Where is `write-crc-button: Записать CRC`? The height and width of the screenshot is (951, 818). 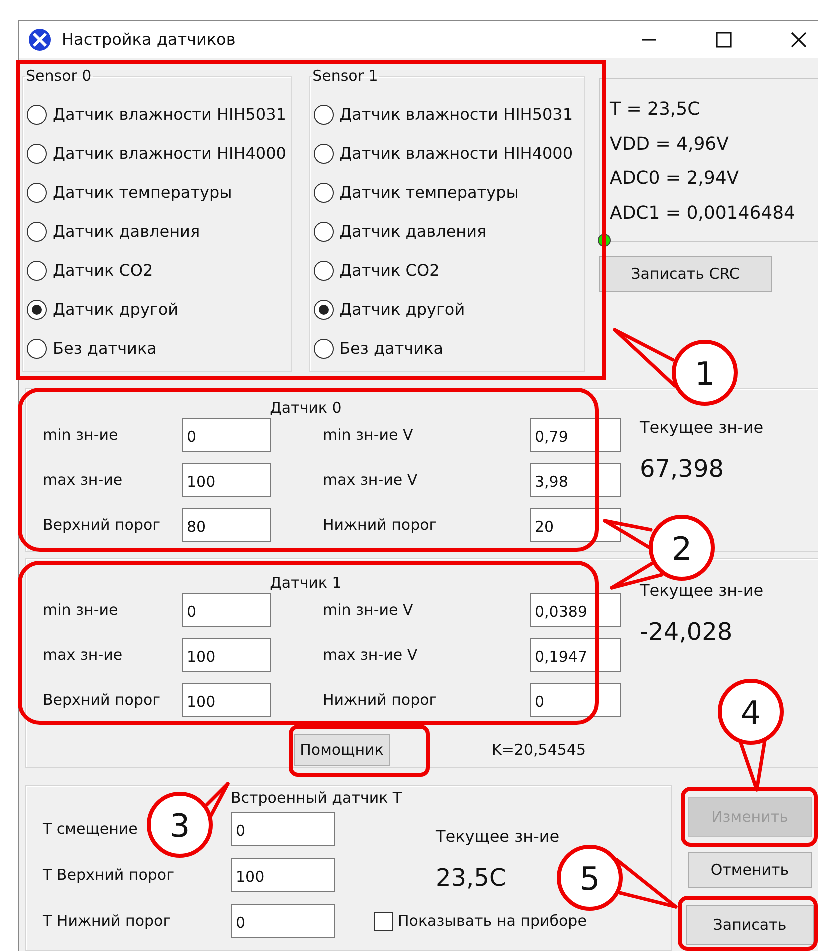 write-crc-button: Записать CRC is located at coordinates (685, 274).